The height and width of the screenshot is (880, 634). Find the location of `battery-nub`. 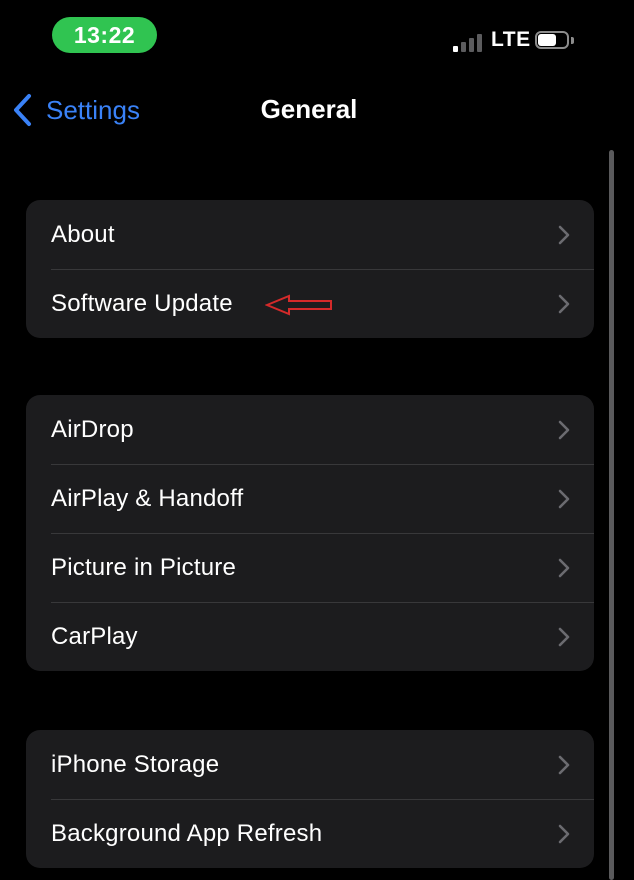

battery-nub is located at coordinates (572, 40).